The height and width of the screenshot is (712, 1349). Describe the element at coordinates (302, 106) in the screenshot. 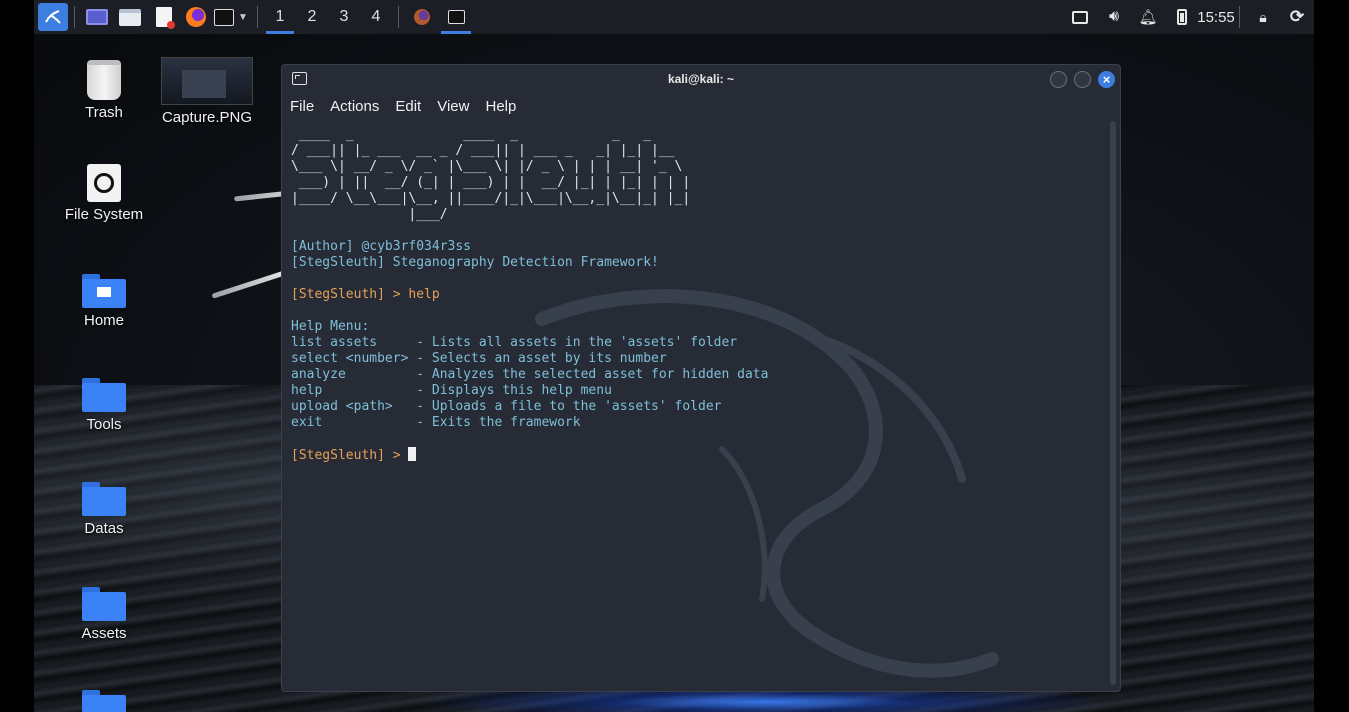

I see `menu-file: File` at that location.